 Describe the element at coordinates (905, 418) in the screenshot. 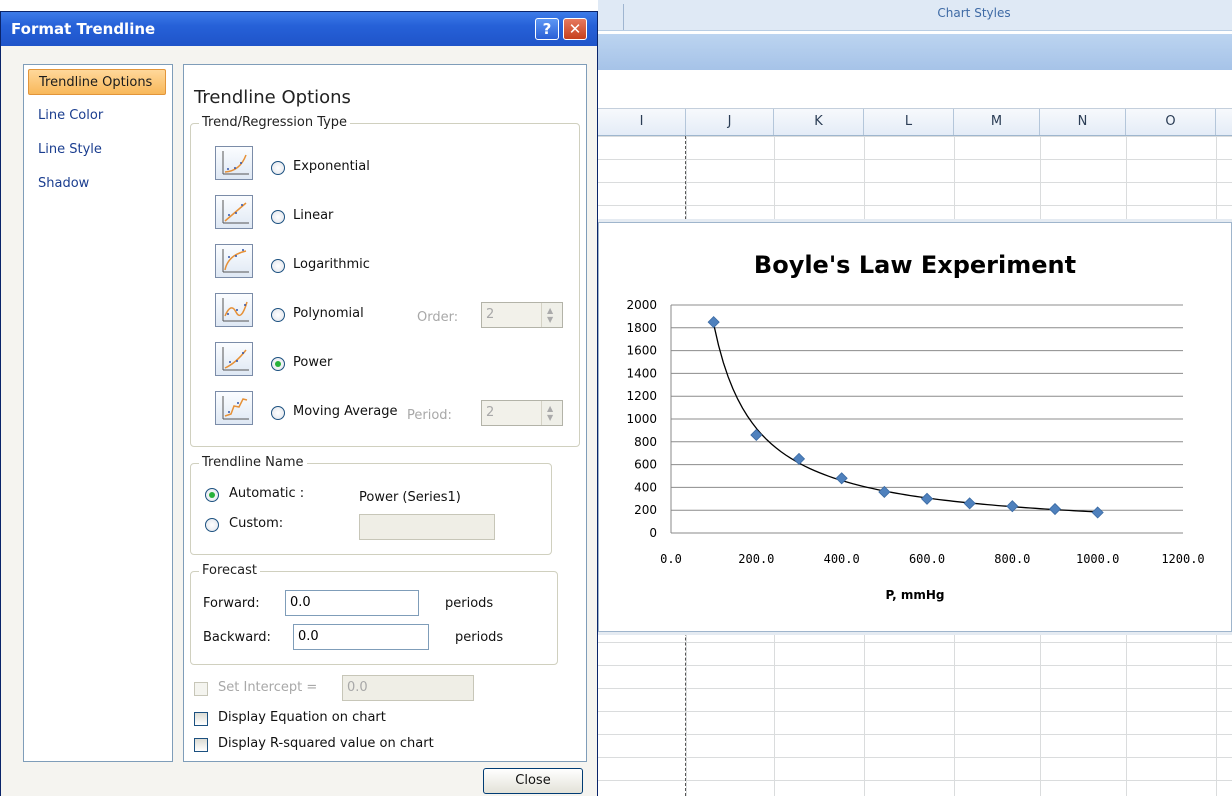

I see `power-trendline` at that location.